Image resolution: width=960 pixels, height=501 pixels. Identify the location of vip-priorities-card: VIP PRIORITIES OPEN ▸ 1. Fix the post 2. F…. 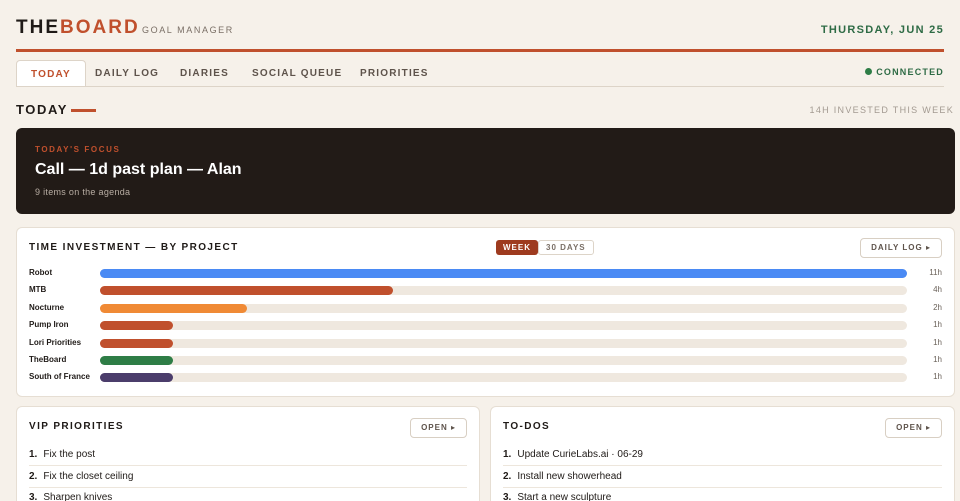
(248, 453).